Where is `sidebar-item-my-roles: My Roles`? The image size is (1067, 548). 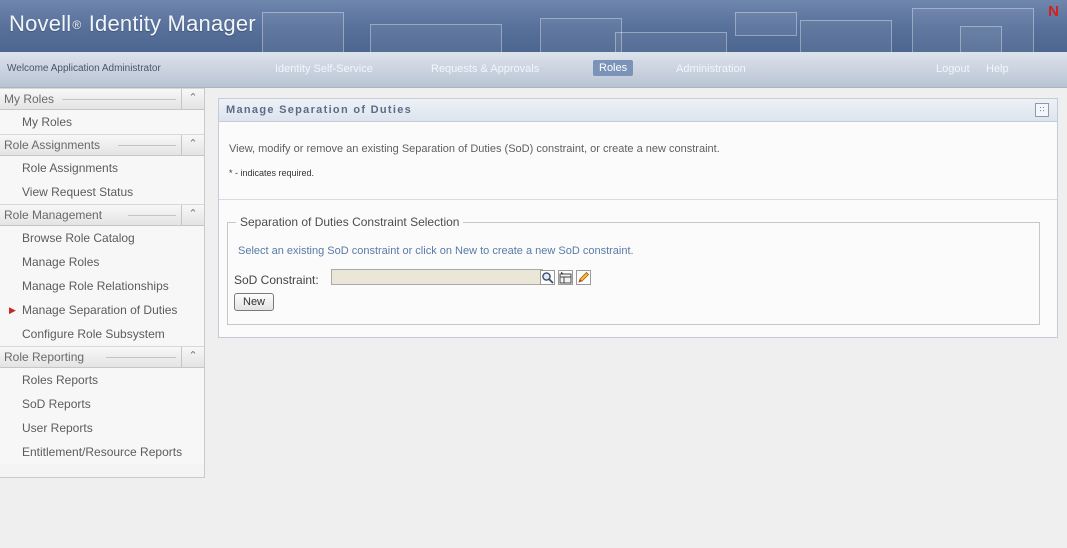
sidebar-item-my-roles: My Roles is located at coordinates (102, 122).